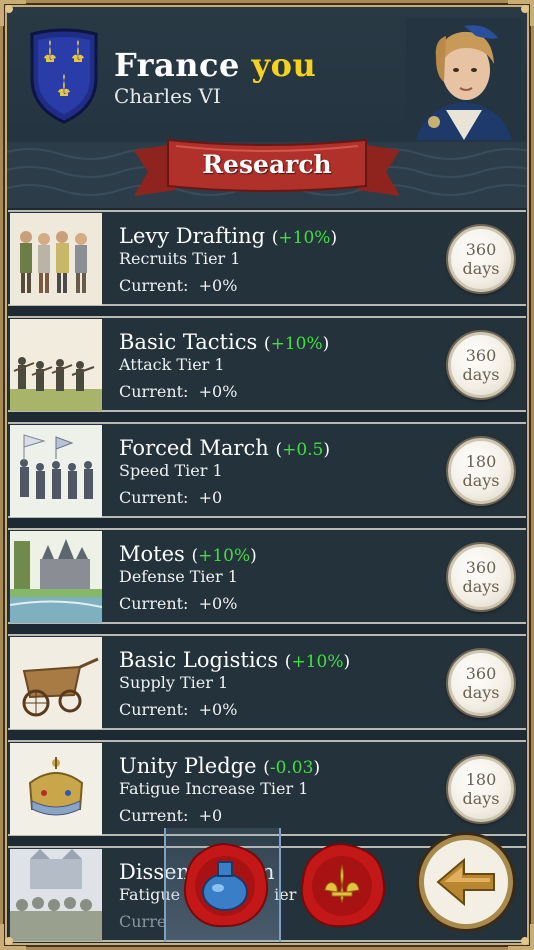 The image size is (534, 950). What do you see at coordinates (178, 576) in the screenshot?
I see `research-tier: Defense Tier 1` at bounding box center [178, 576].